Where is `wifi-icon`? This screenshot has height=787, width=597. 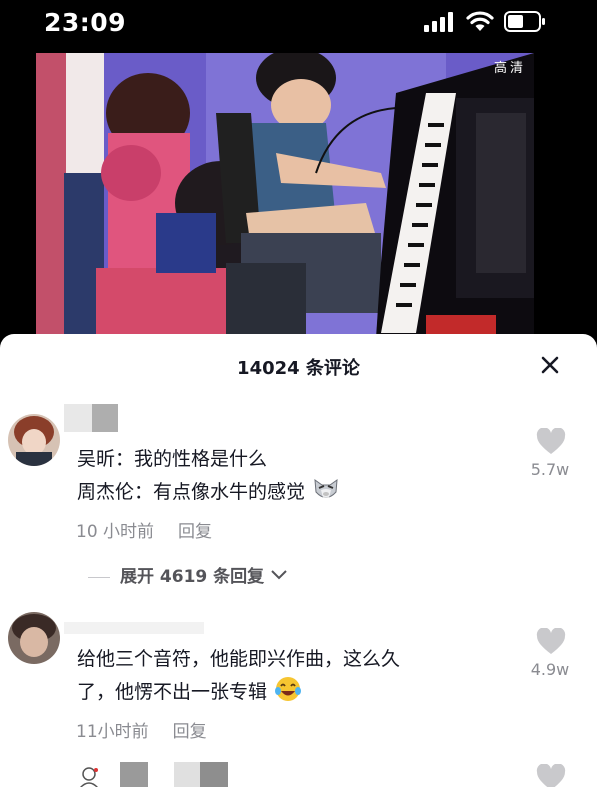 wifi-icon is located at coordinates (480, 21).